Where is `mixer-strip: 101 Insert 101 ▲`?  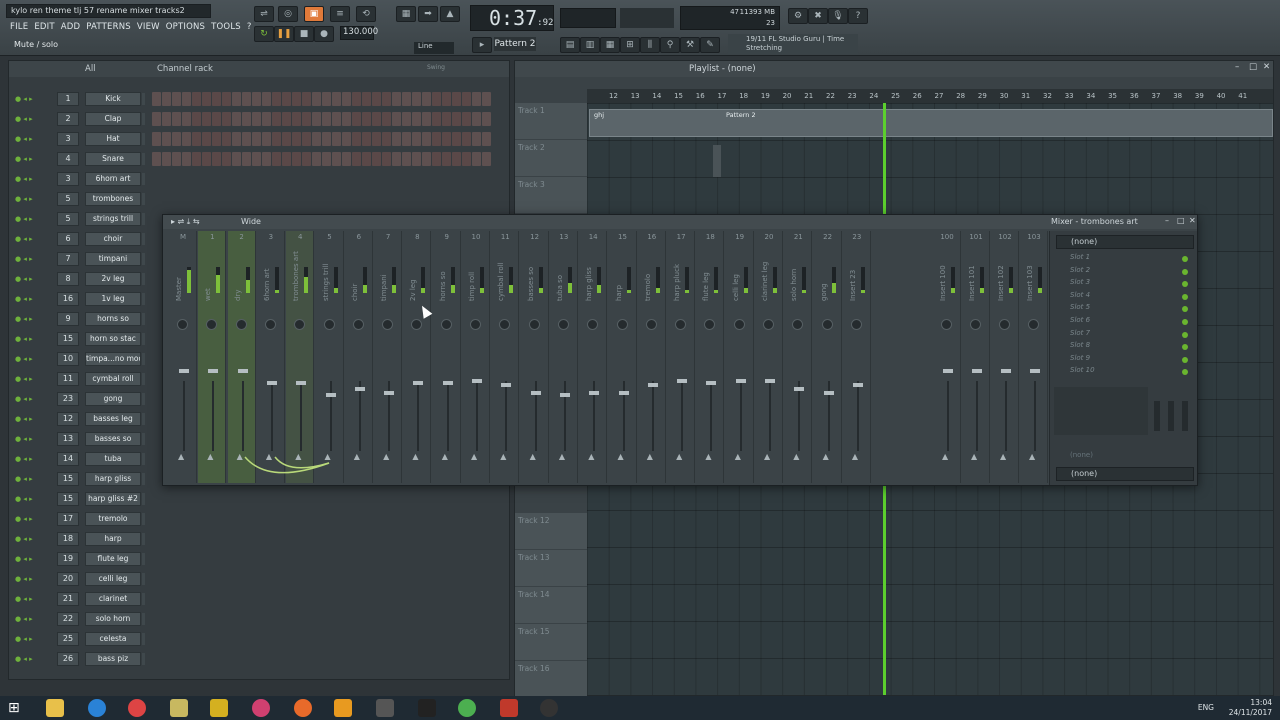 mixer-strip: 101 Insert 101 ▲ is located at coordinates (976, 357).